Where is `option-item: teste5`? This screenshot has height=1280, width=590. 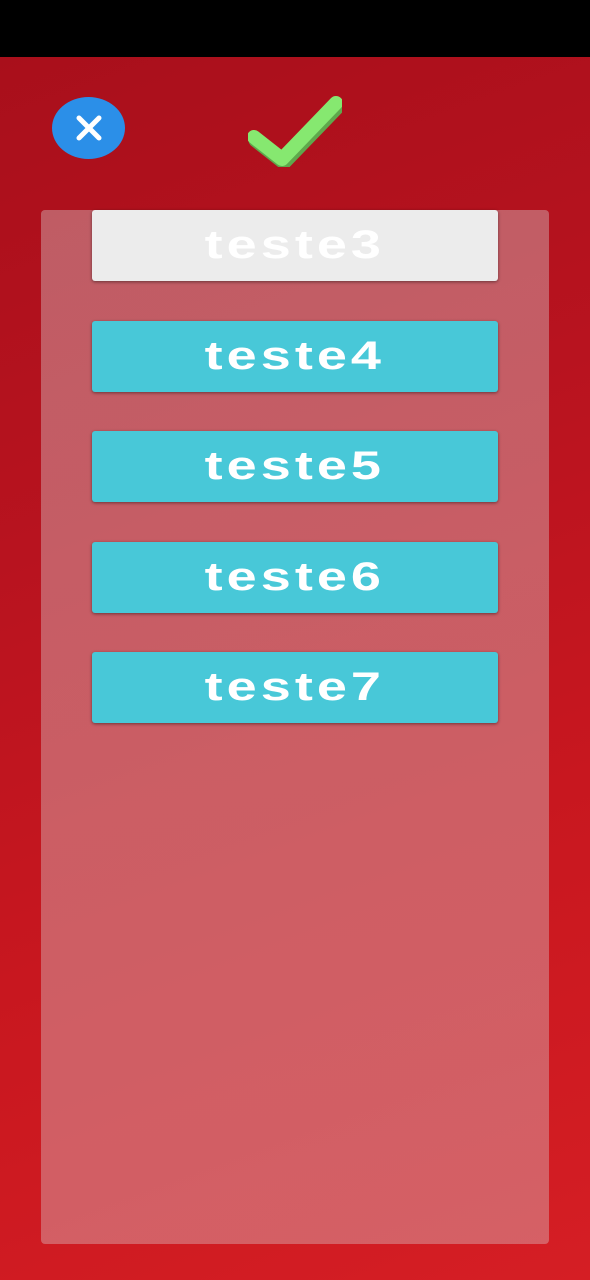 option-item: teste5 is located at coordinates (295, 466).